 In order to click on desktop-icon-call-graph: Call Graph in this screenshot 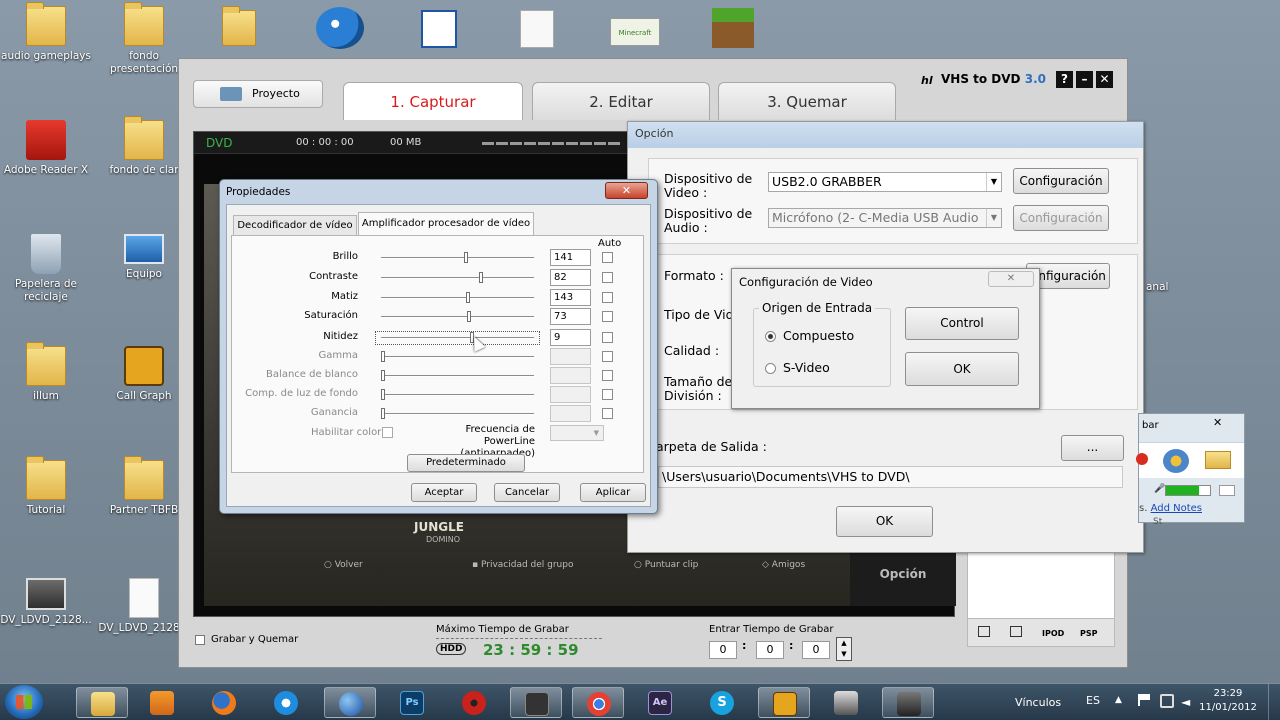, I will do `click(144, 374)`.